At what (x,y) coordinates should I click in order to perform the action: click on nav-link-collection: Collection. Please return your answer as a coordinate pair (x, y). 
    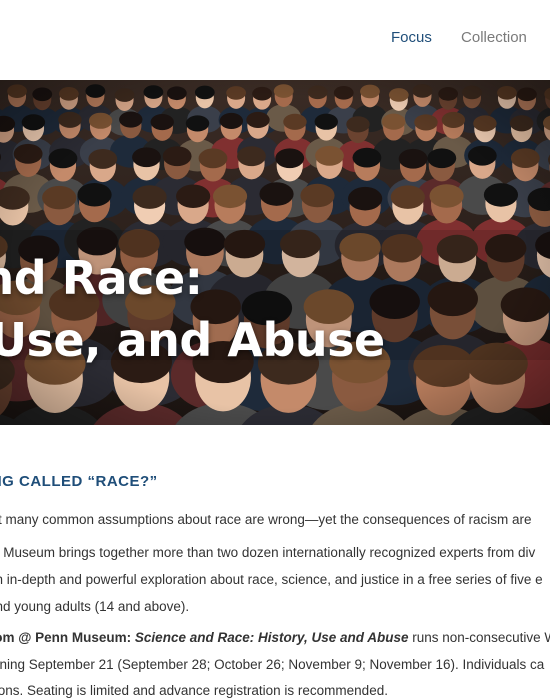
    Looking at the image, I should click on (494, 37).